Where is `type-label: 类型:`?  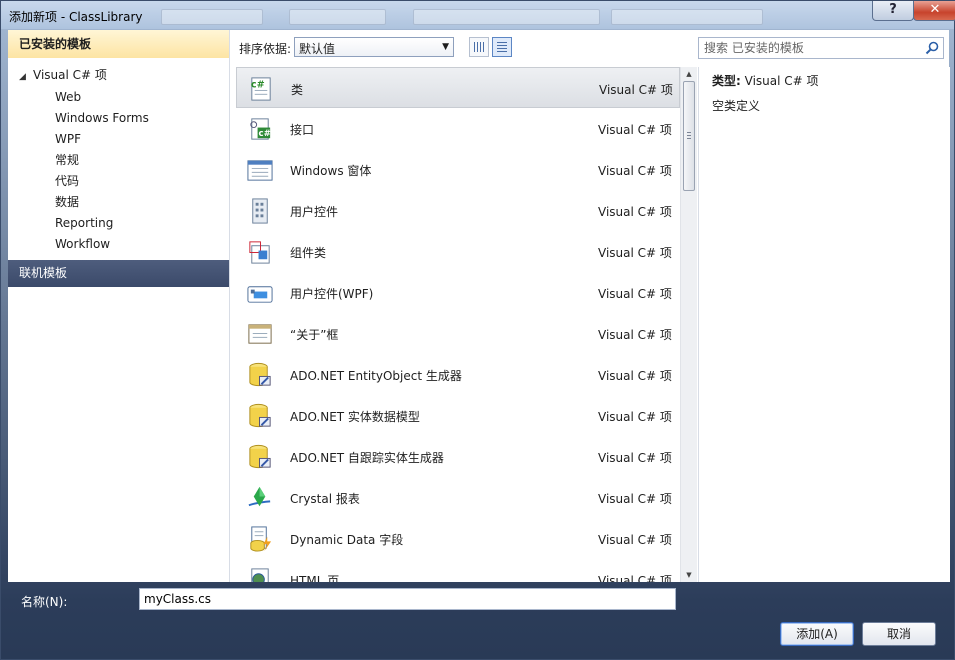
type-label: 类型: is located at coordinates (726, 81).